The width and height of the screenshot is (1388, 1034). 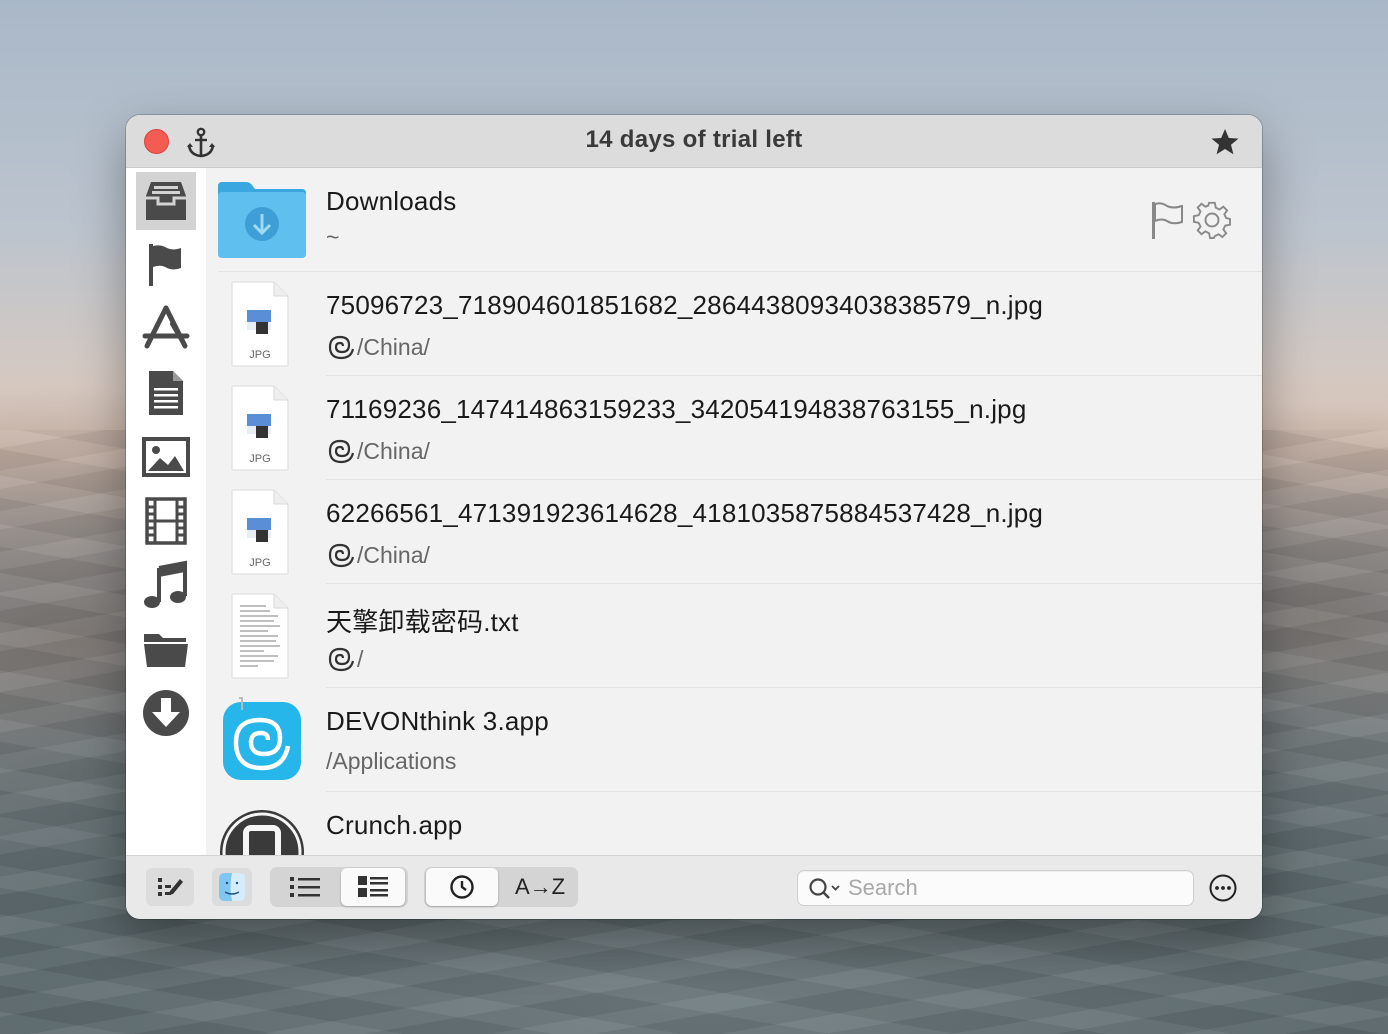 What do you see at coordinates (1225, 142) in the screenshot?
I see `star-icon` at bounding box center [1225, 142].